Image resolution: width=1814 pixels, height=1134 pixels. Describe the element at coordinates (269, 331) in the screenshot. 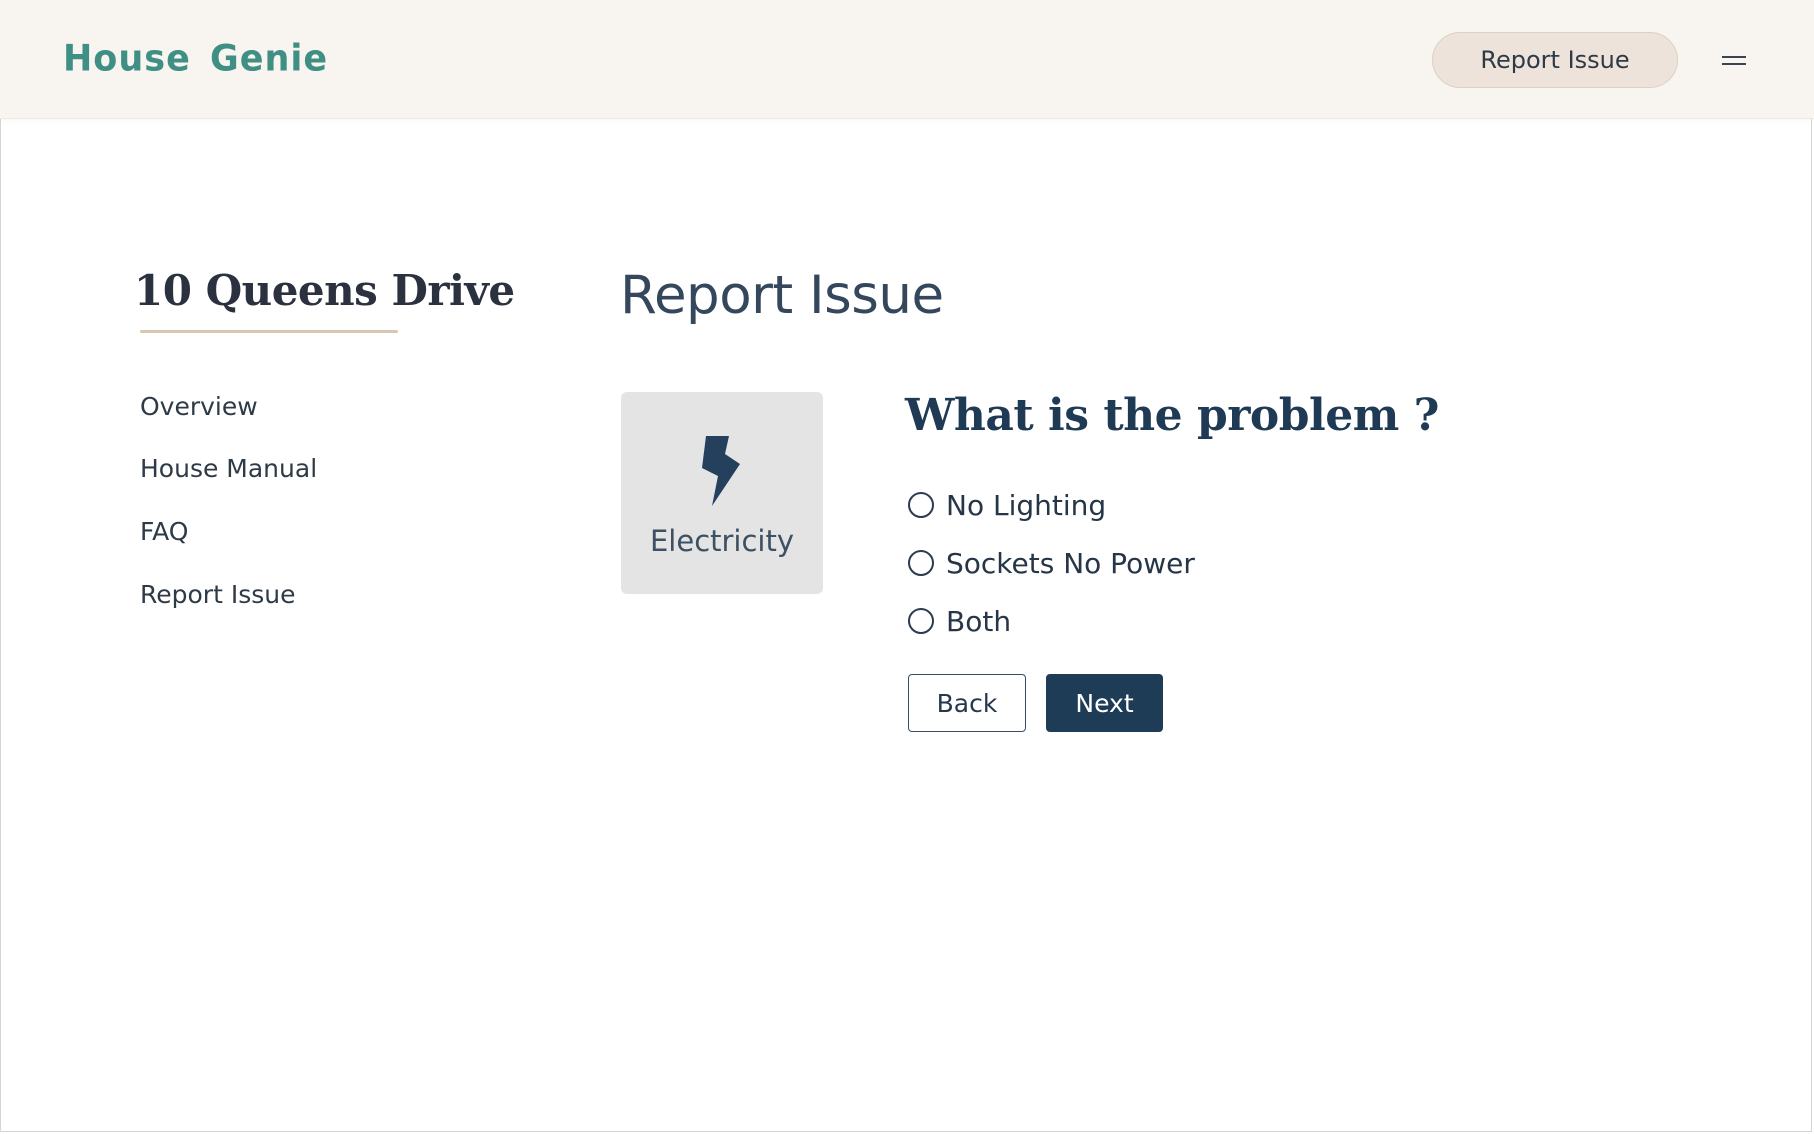

I see `address-underline` at that location.